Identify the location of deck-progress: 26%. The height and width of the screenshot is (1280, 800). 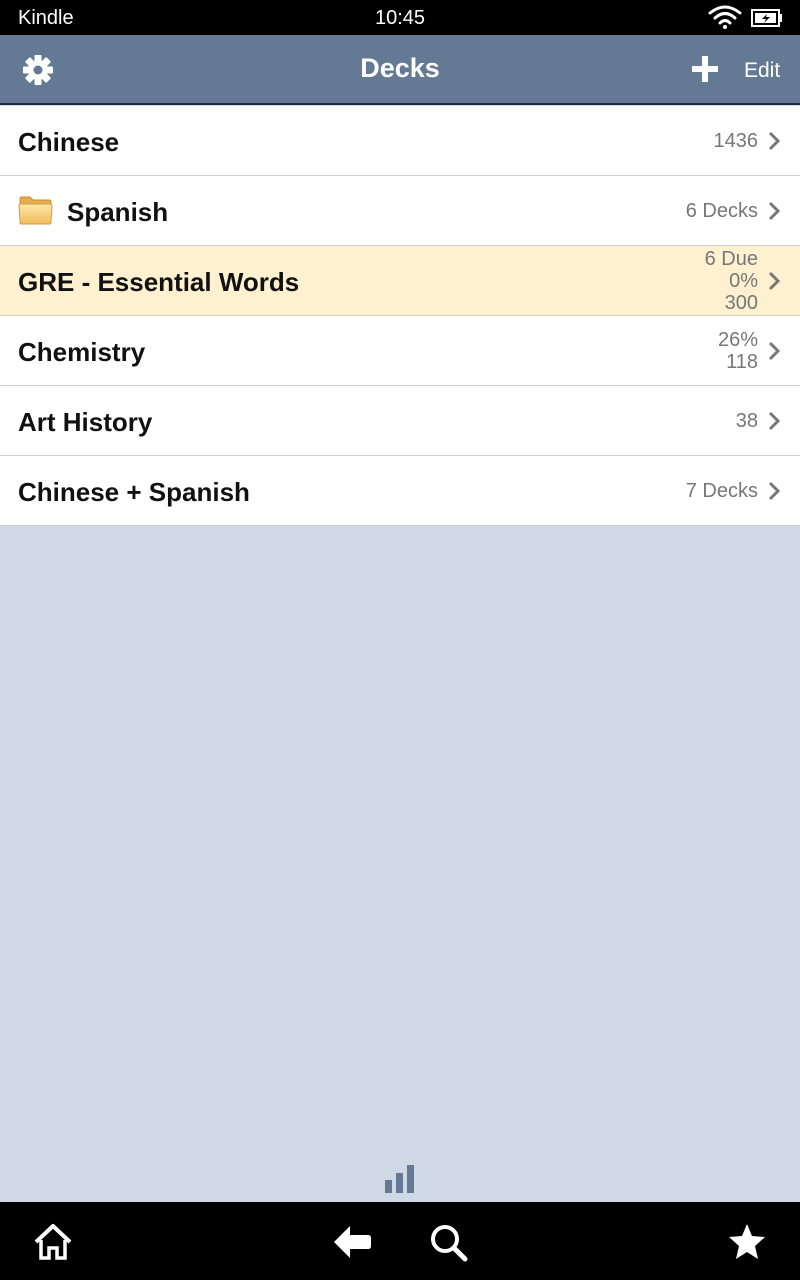
(737, 339).